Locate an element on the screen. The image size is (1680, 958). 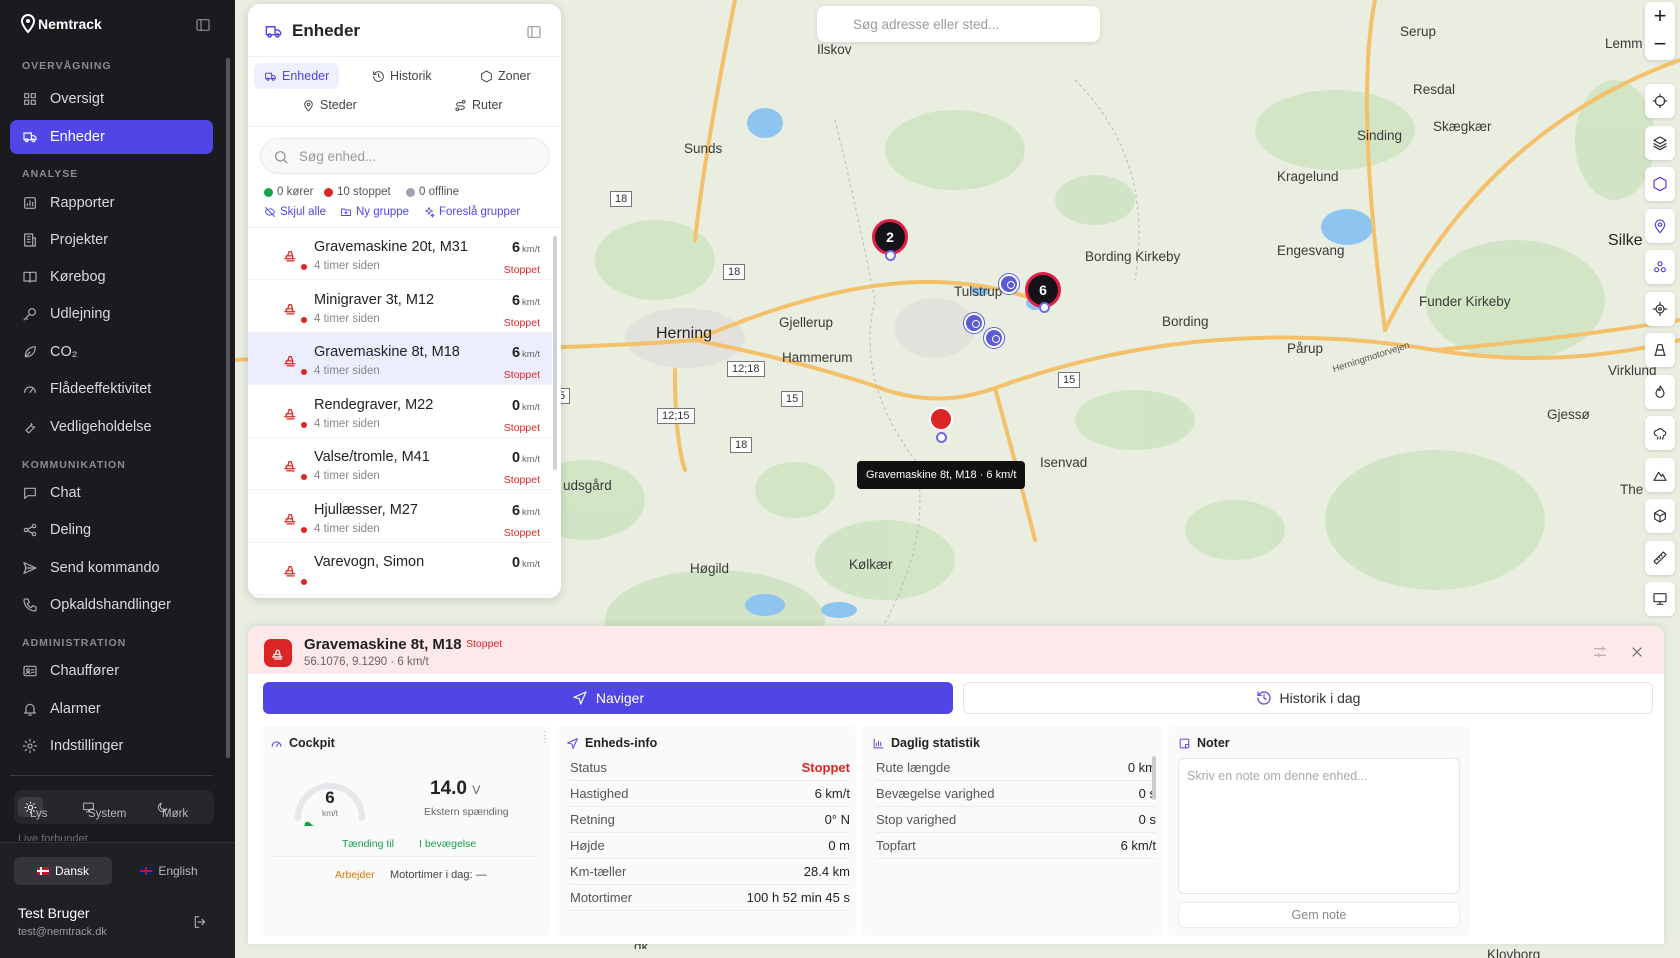
tab-label: Historik is located at coordinates (411, 76).